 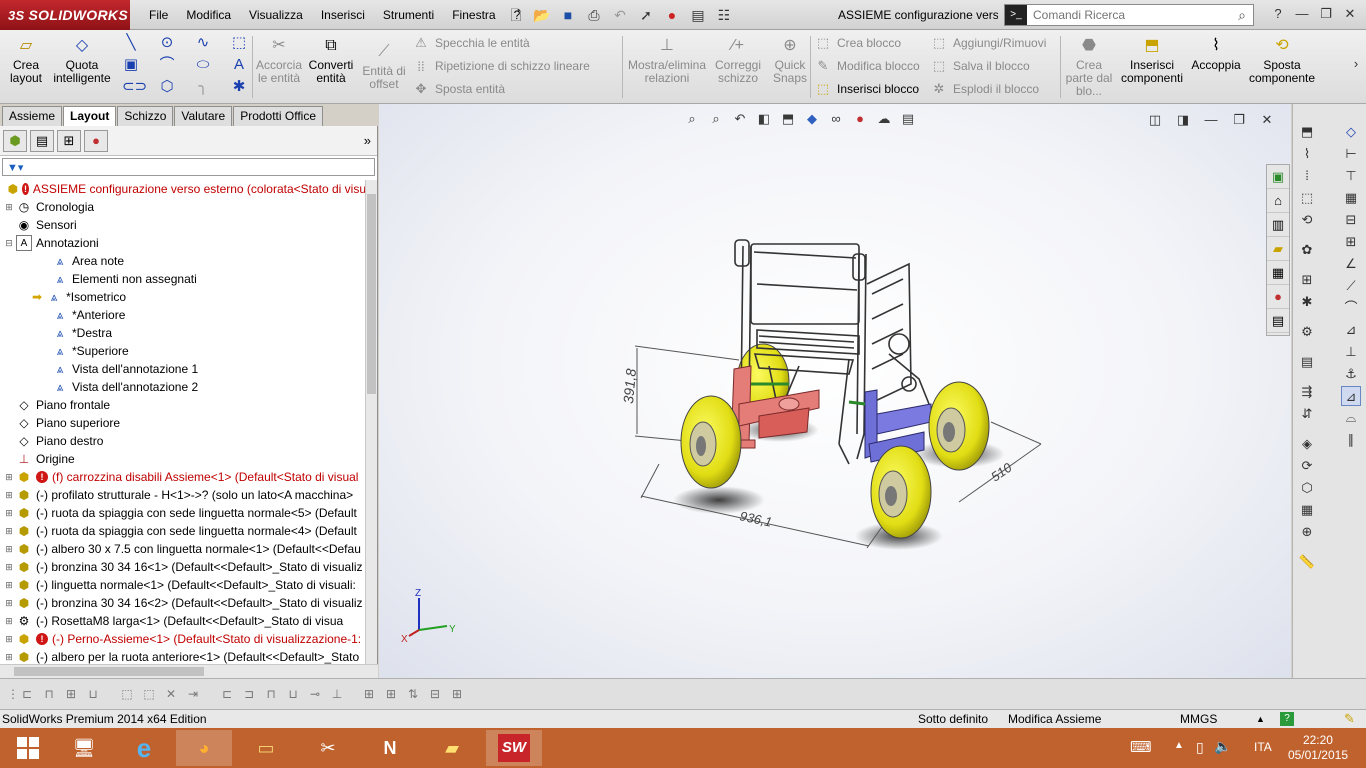 I want to click on tree-node: ⊥ Origine, so click(x=183, y=459).